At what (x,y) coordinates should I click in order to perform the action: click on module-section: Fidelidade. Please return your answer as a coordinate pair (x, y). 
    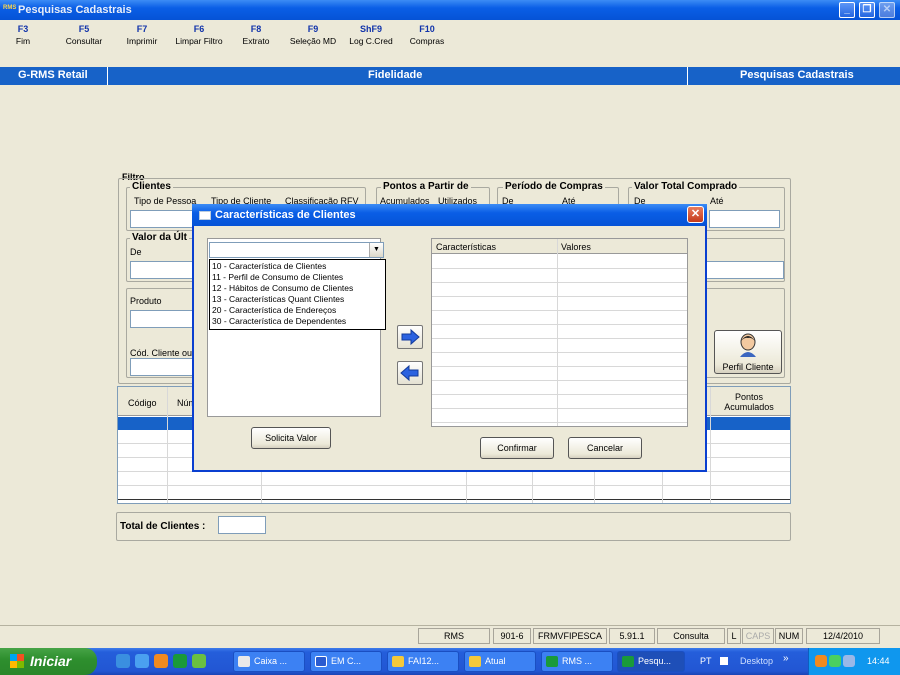
    Looking at the image, I should click on (395, 75).